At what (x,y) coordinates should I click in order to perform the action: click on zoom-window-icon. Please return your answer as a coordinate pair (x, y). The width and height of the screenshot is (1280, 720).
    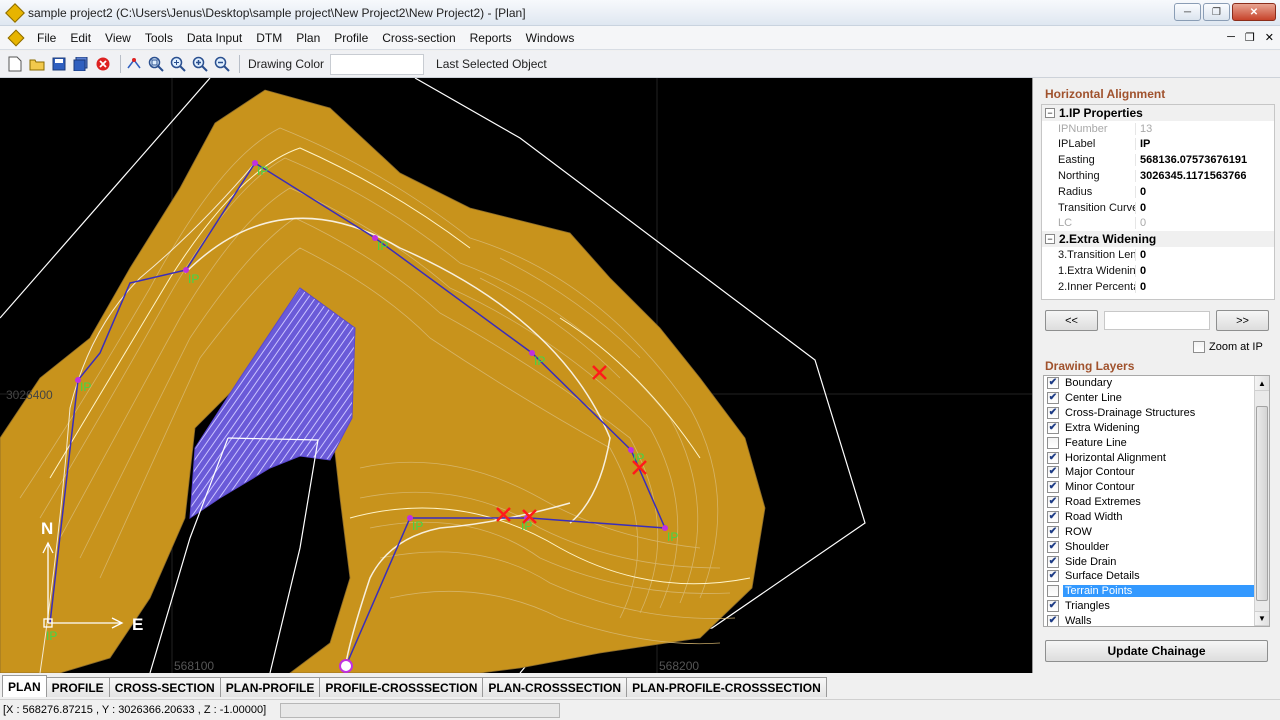
    Looking at the image, I should click on (156, 64).